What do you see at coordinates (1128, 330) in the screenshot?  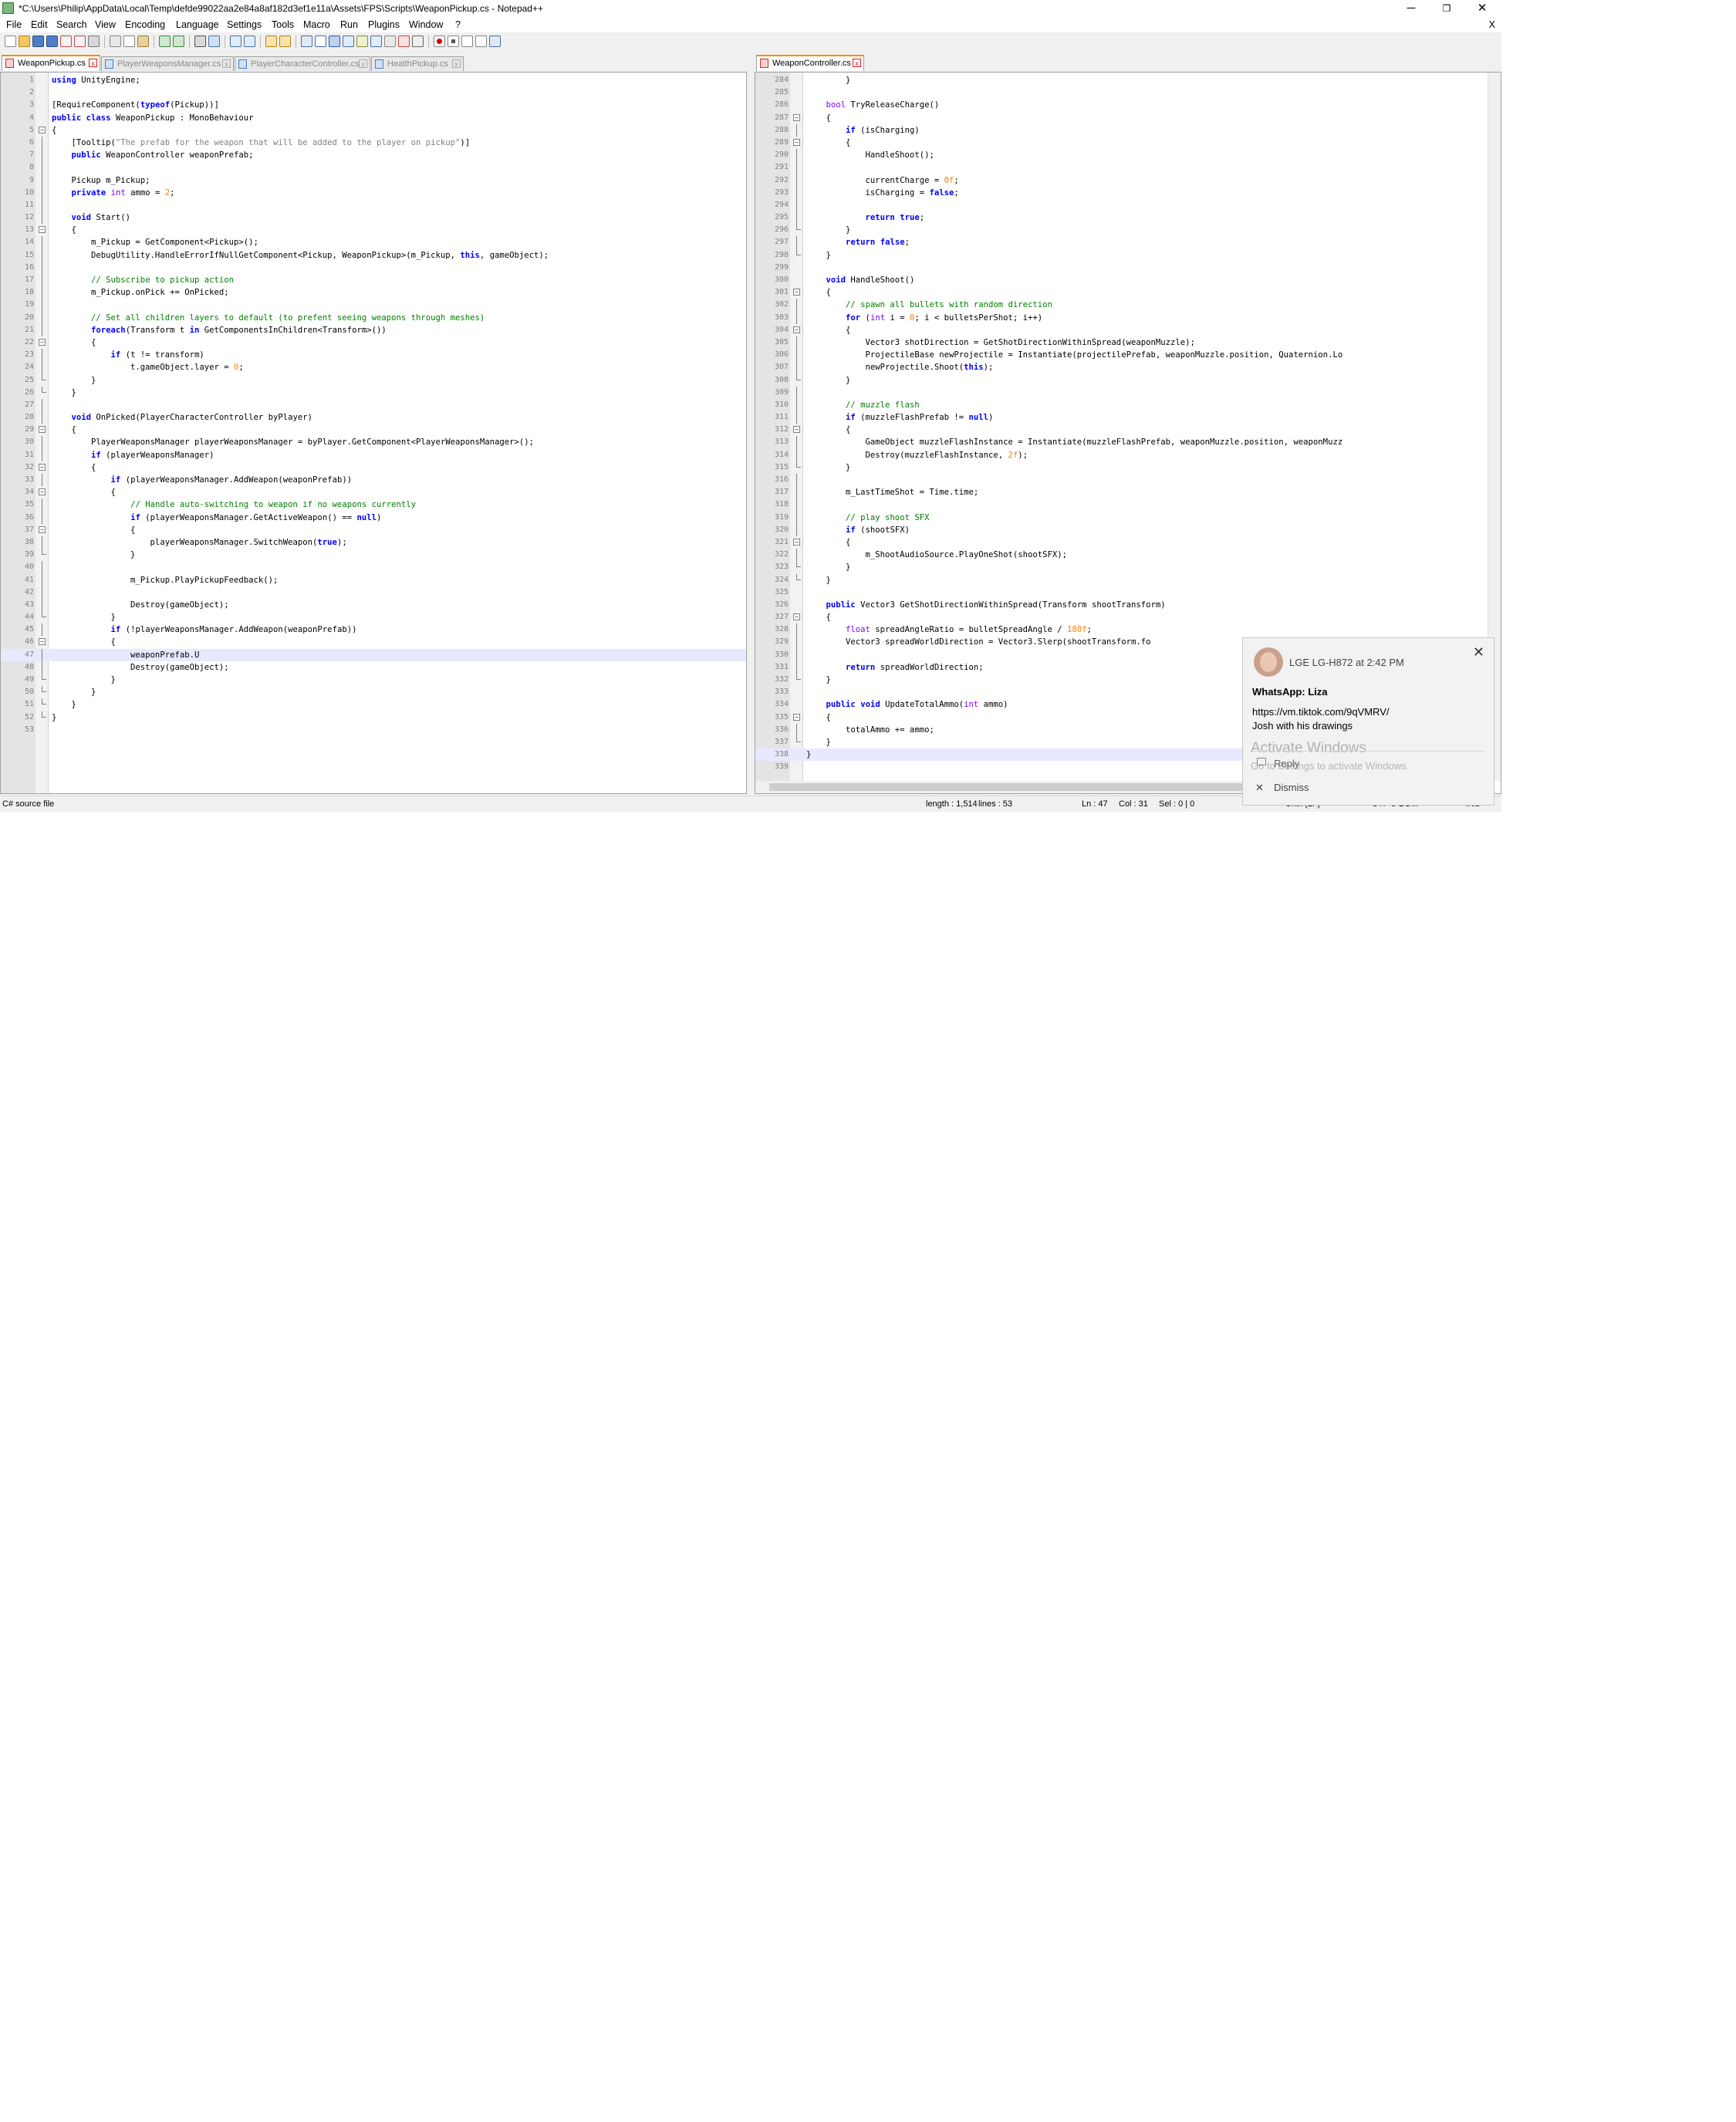 I see `code-line: 304− {` at bounding box center [1128, 330].